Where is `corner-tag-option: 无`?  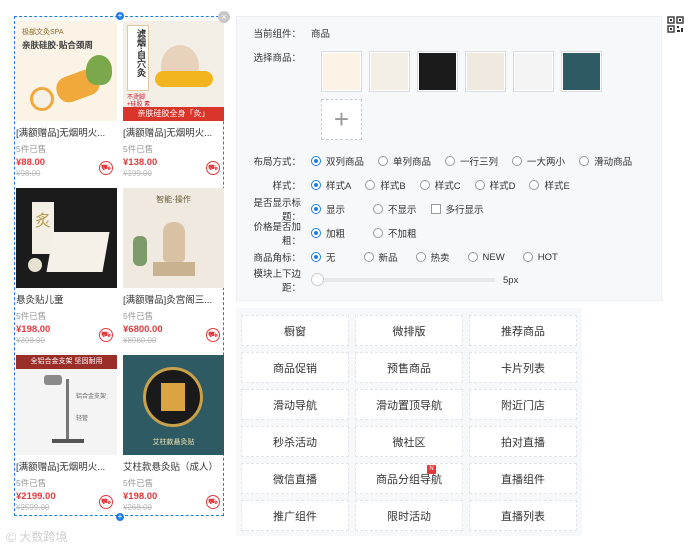
corner-tag-option: 无 is located at coordinates (323, 257).